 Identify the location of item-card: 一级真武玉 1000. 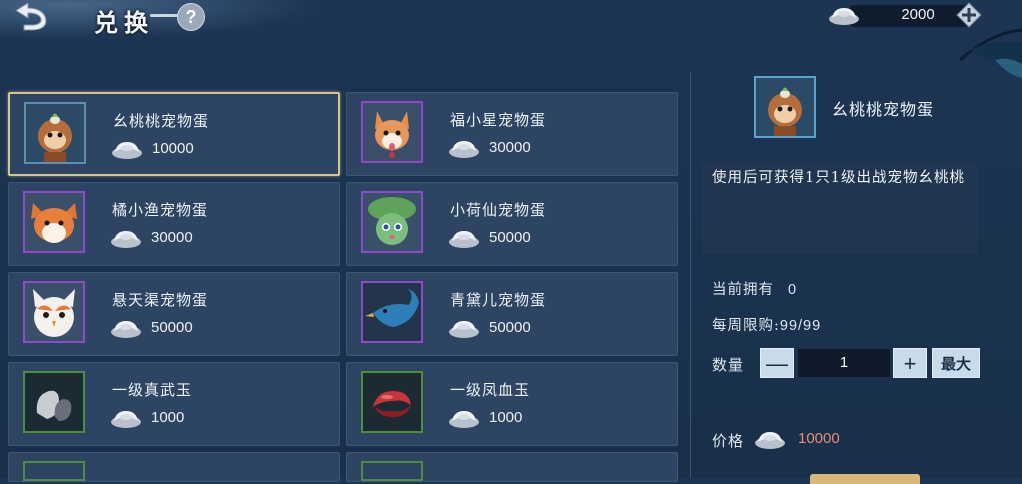
(174, 404).